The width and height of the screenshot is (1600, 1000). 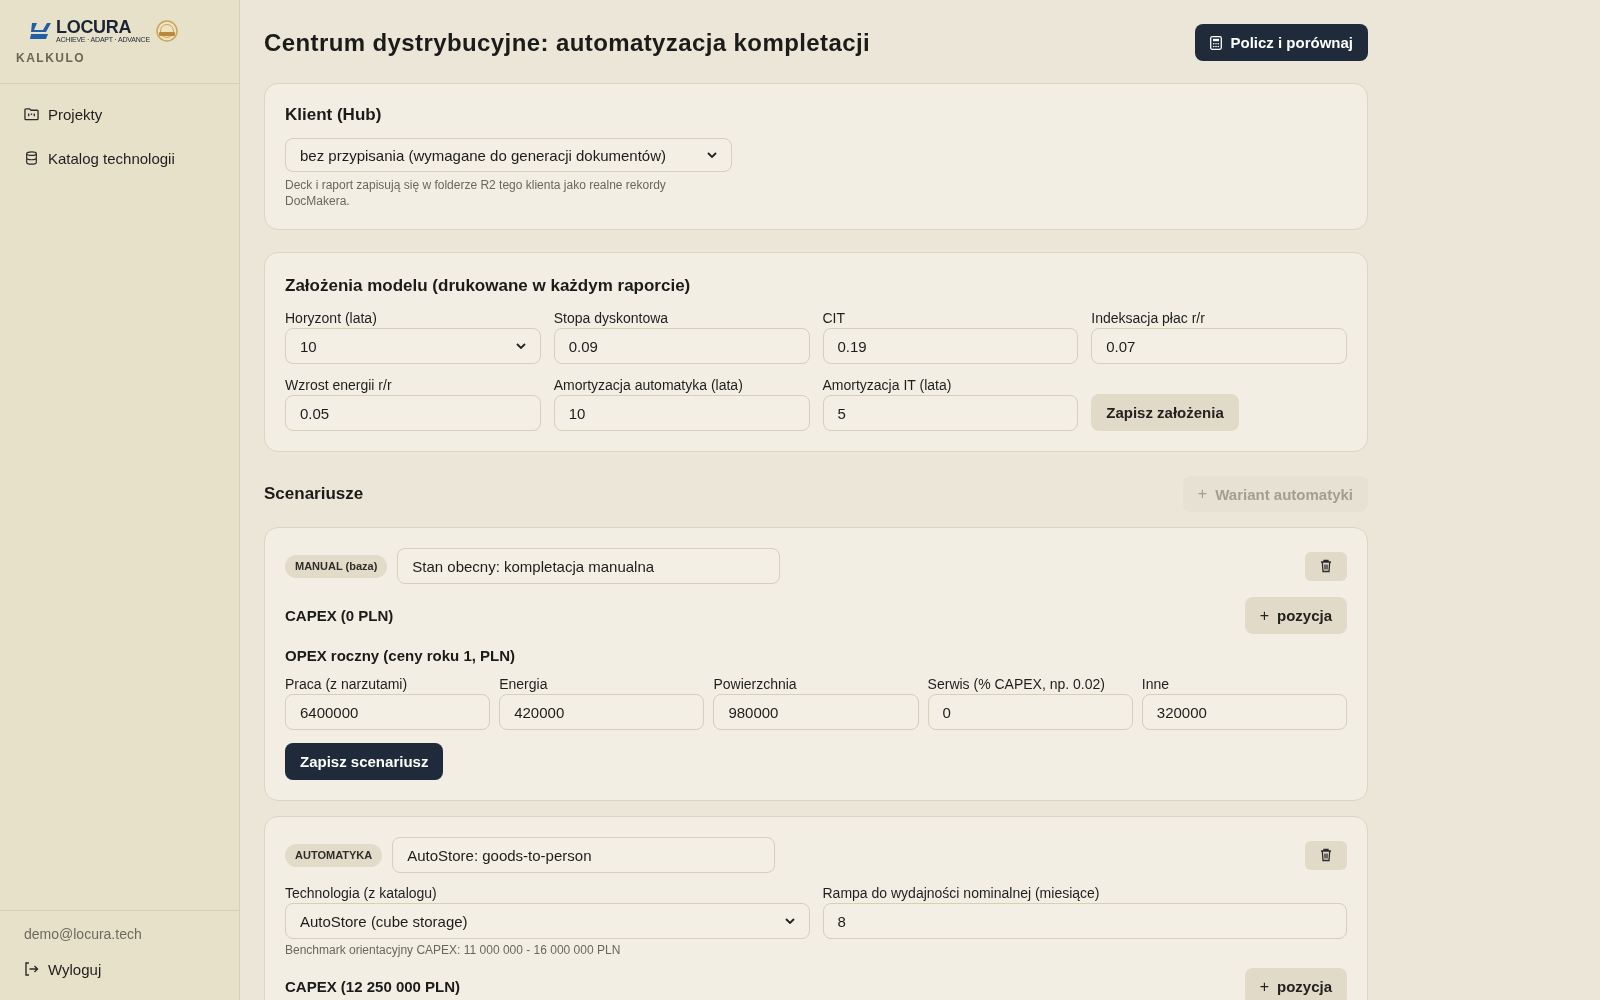 What do you see at coordinates (1155, 684) in the screenshot?
I see `field-label: Inne` at bounding box center [1155, 684].